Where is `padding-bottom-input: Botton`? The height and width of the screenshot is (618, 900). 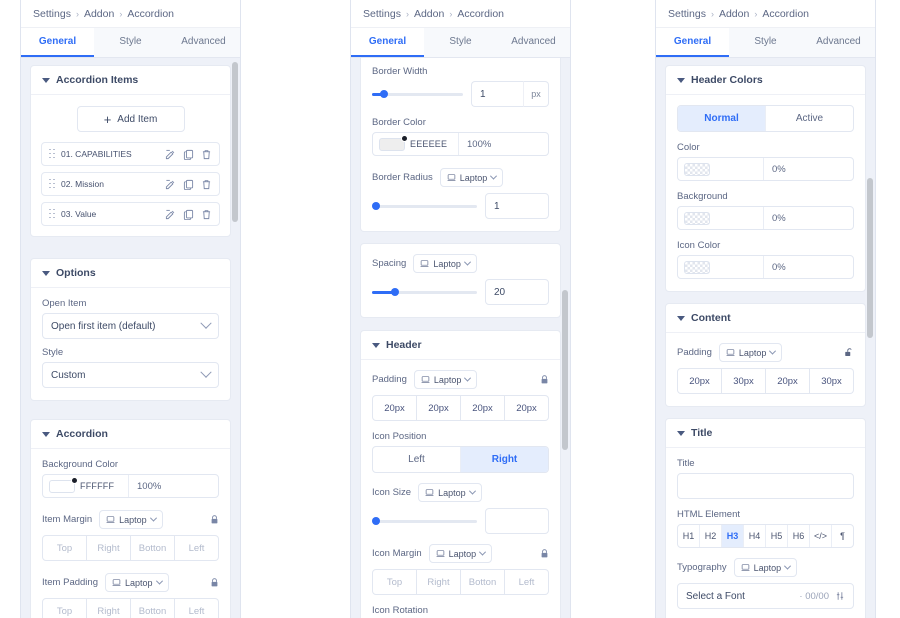 padding-bottom-input: Botton is located at coordinates (153, 608).